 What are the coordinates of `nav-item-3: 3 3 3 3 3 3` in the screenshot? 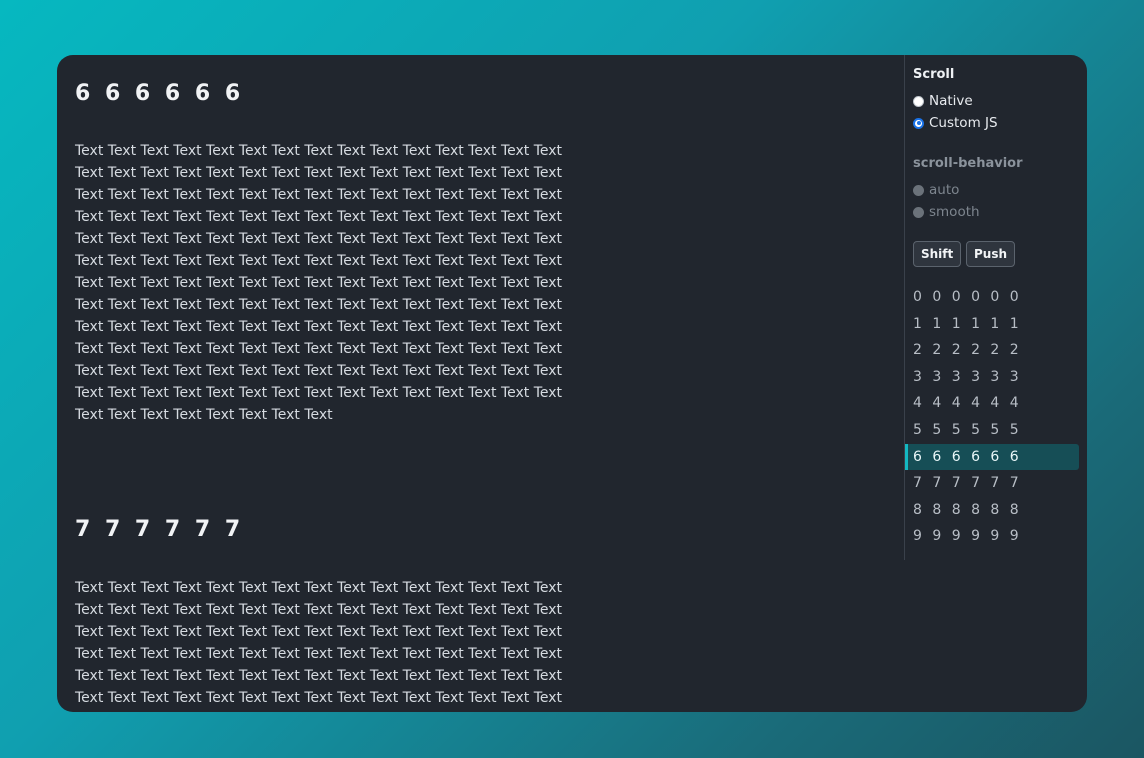 It's located at (992, 377).